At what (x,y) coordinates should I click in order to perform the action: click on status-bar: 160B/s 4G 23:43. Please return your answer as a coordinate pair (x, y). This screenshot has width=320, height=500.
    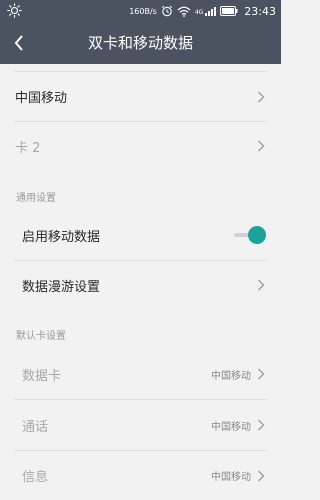
    Looking at the image, I should click on (140, 11).